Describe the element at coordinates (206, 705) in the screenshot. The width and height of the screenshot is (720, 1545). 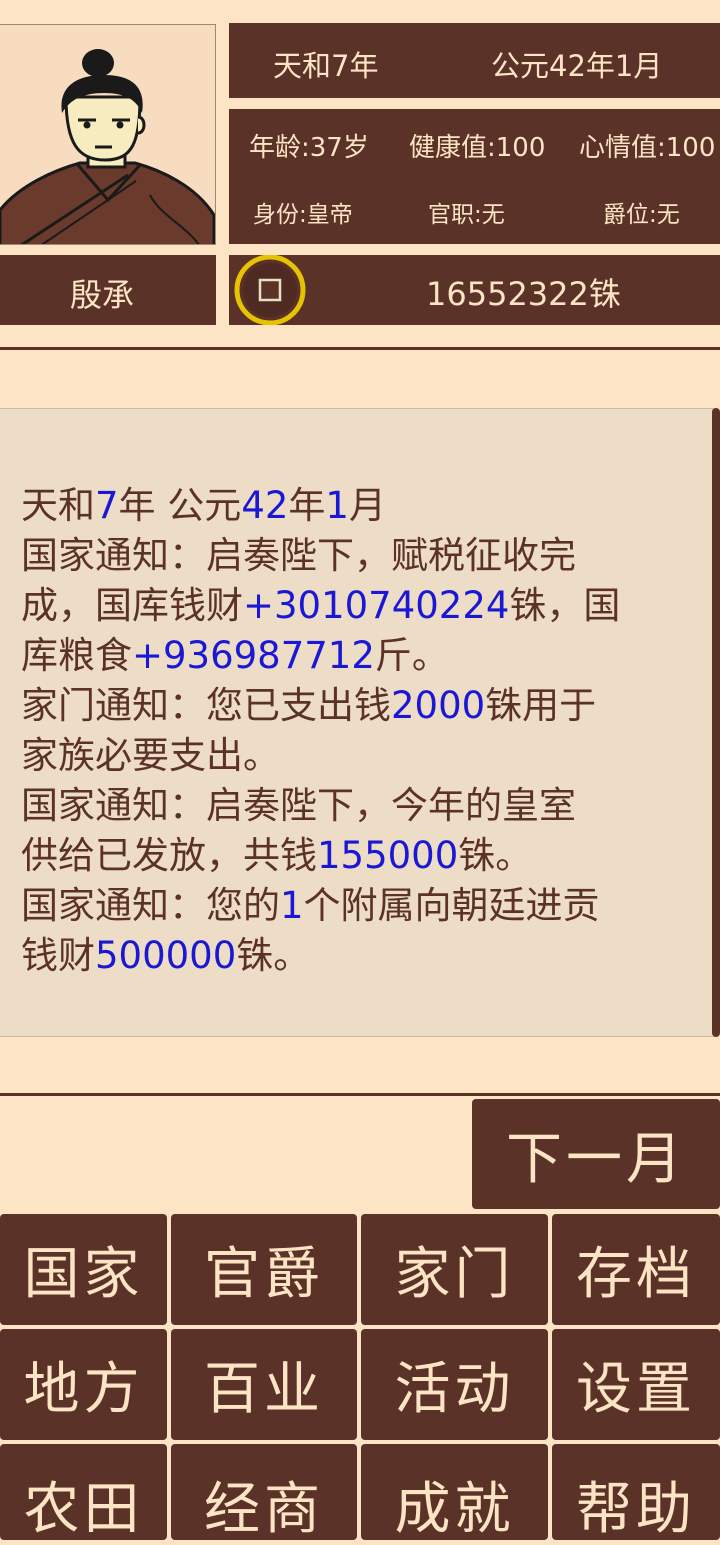
I see `log-text: 家门通知：您已支出钱` at that location.